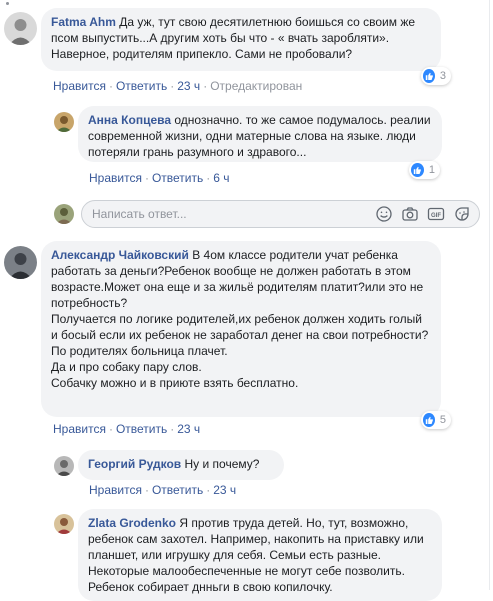  What do you see at coordinates (120, 255) in the screenshot?
I see `comment-author: Александр Чайковский` at bounding box center [120, 255].